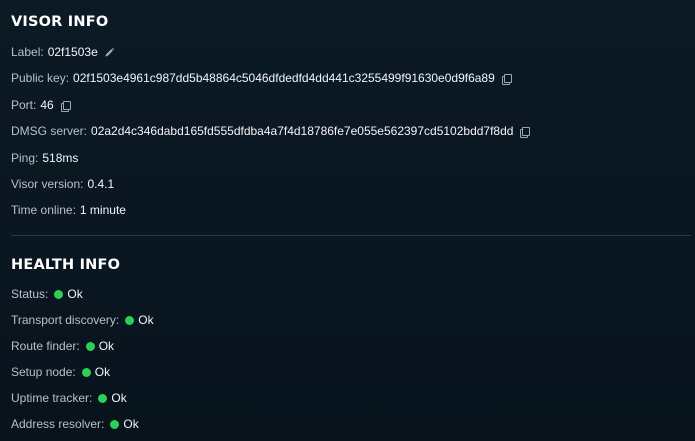 This screenshot has width=695, height=441. What do you see at coordinates (101, 184) in the screenshot?
I see `visor-version-value: 0.4.1` at bounding box center [101, 184].